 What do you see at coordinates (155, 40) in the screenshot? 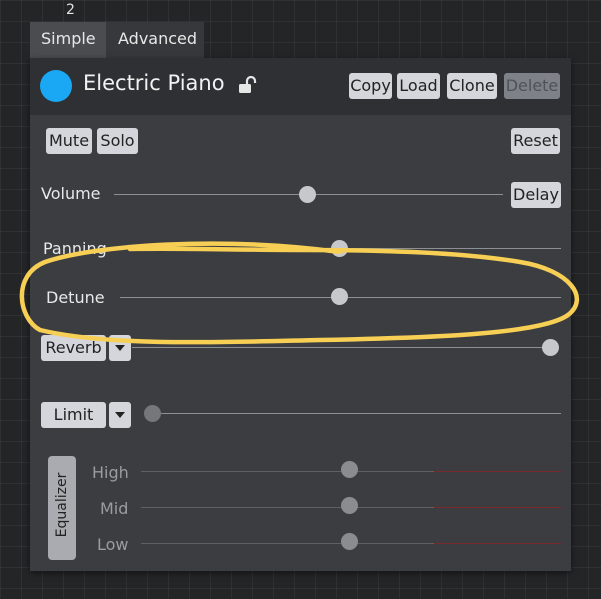
I see `tab-advanced: Advanced` at bounding box center [155, 40].